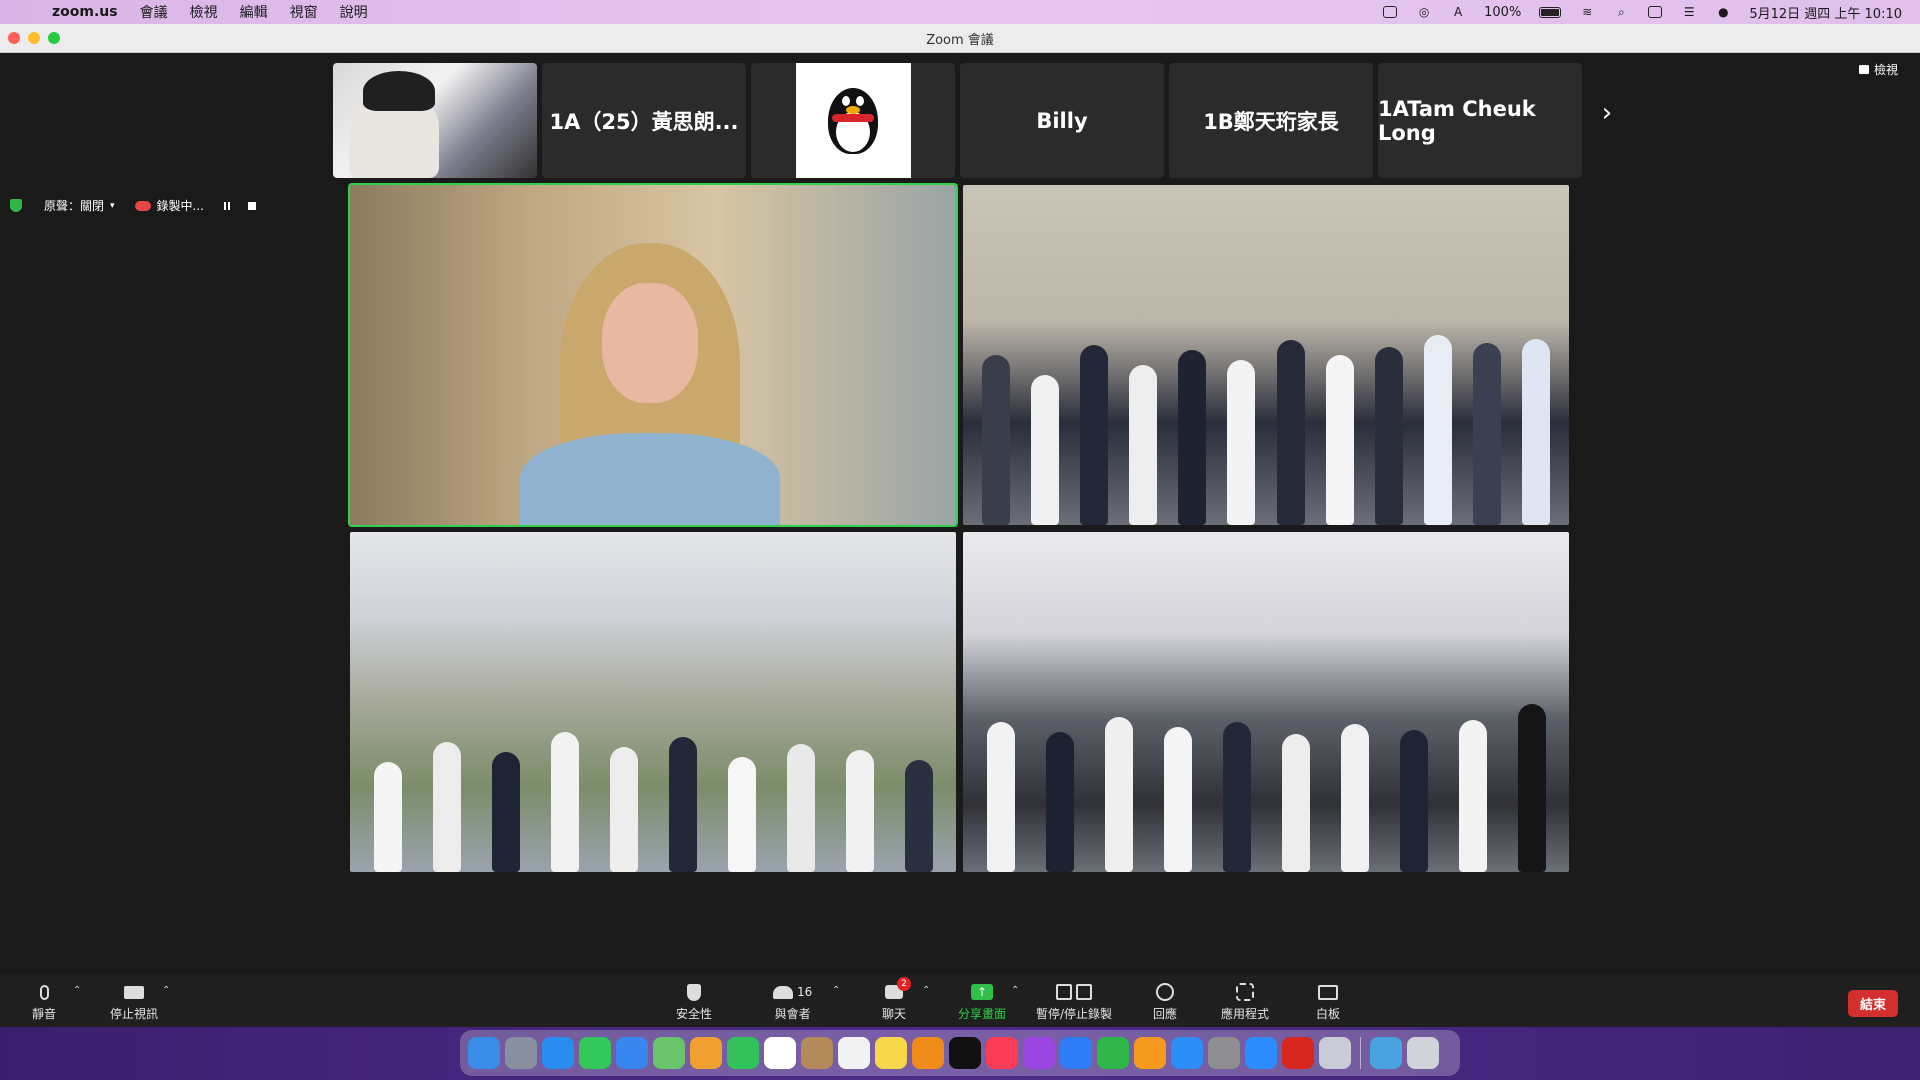 This screenshot has width=1920, height=1080. I want to click on stop-video-button: 停止視訊, so click(134, 1001).